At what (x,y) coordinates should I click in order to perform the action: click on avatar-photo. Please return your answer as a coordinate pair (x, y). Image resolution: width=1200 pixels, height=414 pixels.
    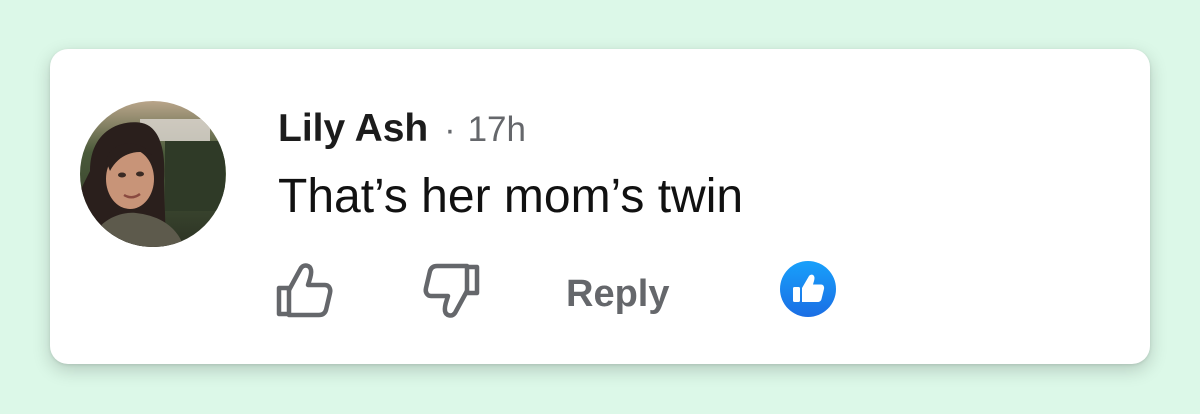
    Looking at the image, I should click on (153, 174).